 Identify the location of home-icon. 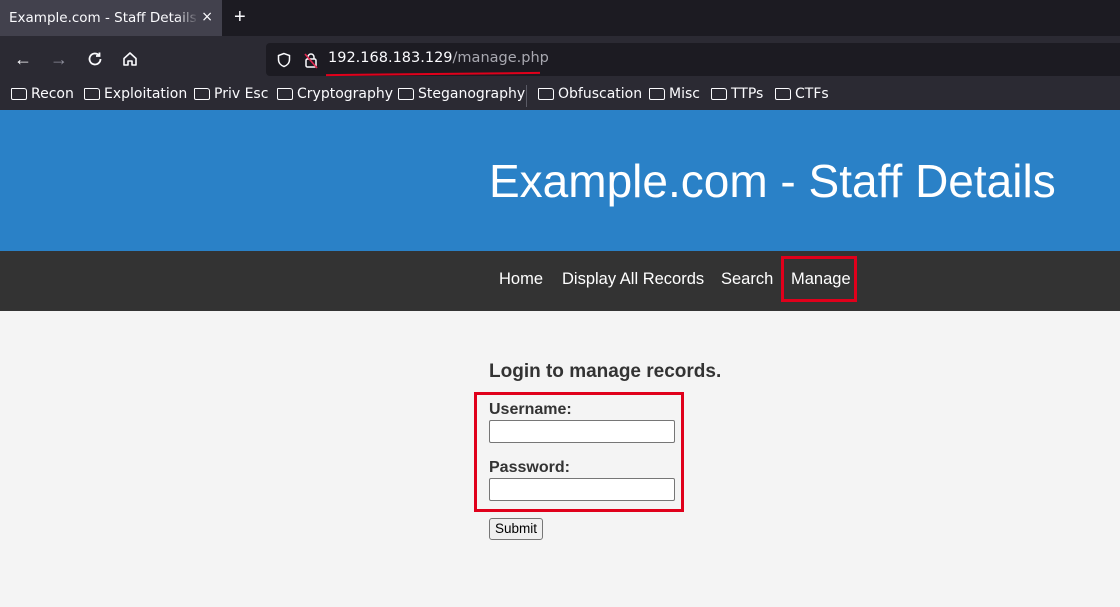
(130, 59).